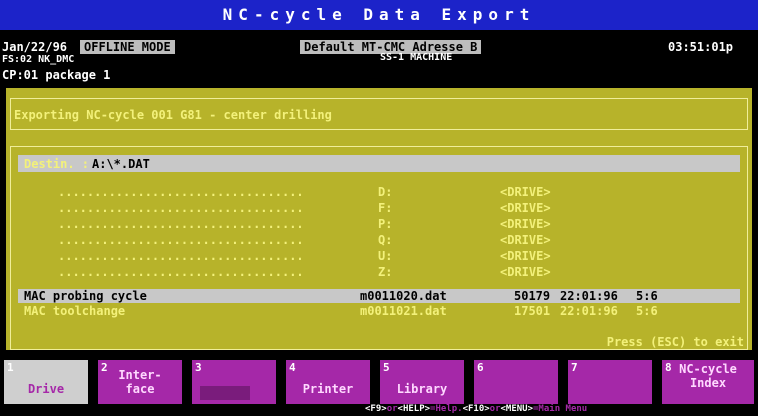 This screenshot has width=758, height=416. What do you see at coordinates (416, 57) in the screenshot?
I see `machine-label: SS-1 MACHINE` at bounding box center [416, 57].